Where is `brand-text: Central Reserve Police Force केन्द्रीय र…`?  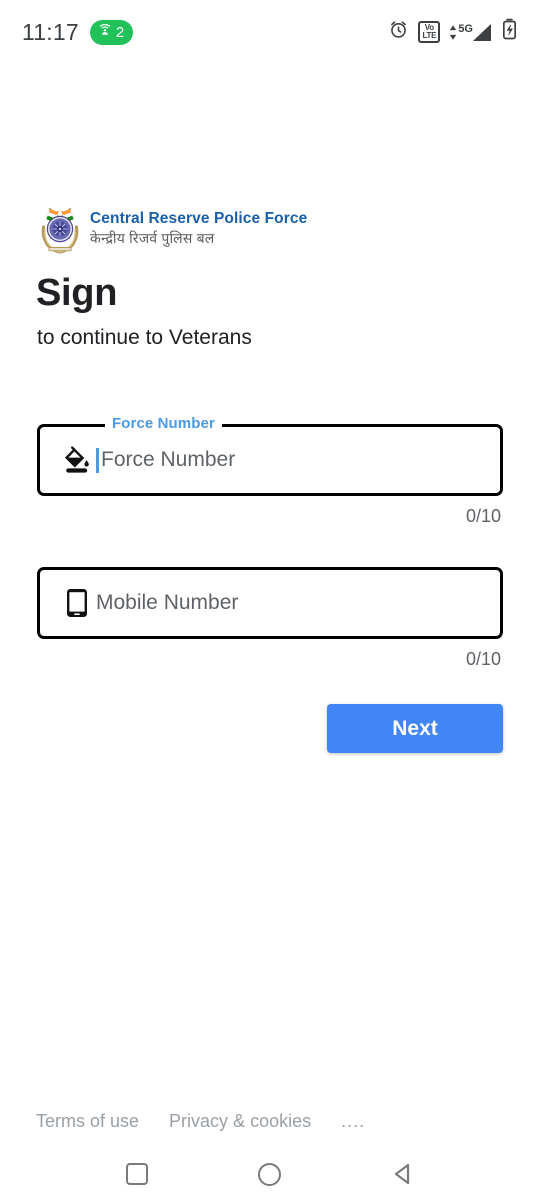 brand-text: Central Reserve Police Force केन्द्रीय र… is located at coordinates (198, 229).